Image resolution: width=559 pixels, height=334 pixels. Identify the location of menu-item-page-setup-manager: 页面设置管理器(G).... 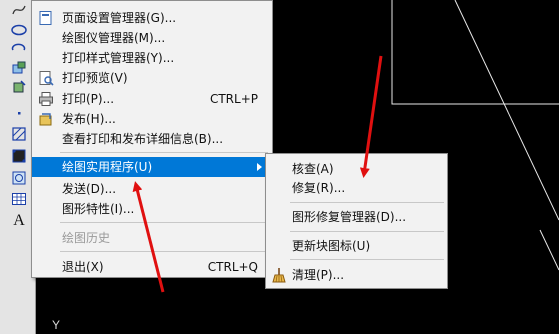
(152, 18).